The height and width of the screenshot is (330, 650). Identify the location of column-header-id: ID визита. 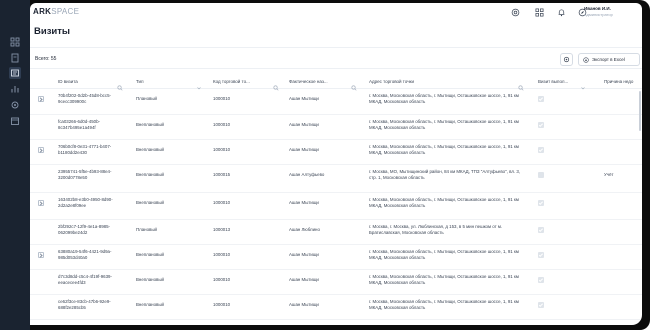
(88, 81).